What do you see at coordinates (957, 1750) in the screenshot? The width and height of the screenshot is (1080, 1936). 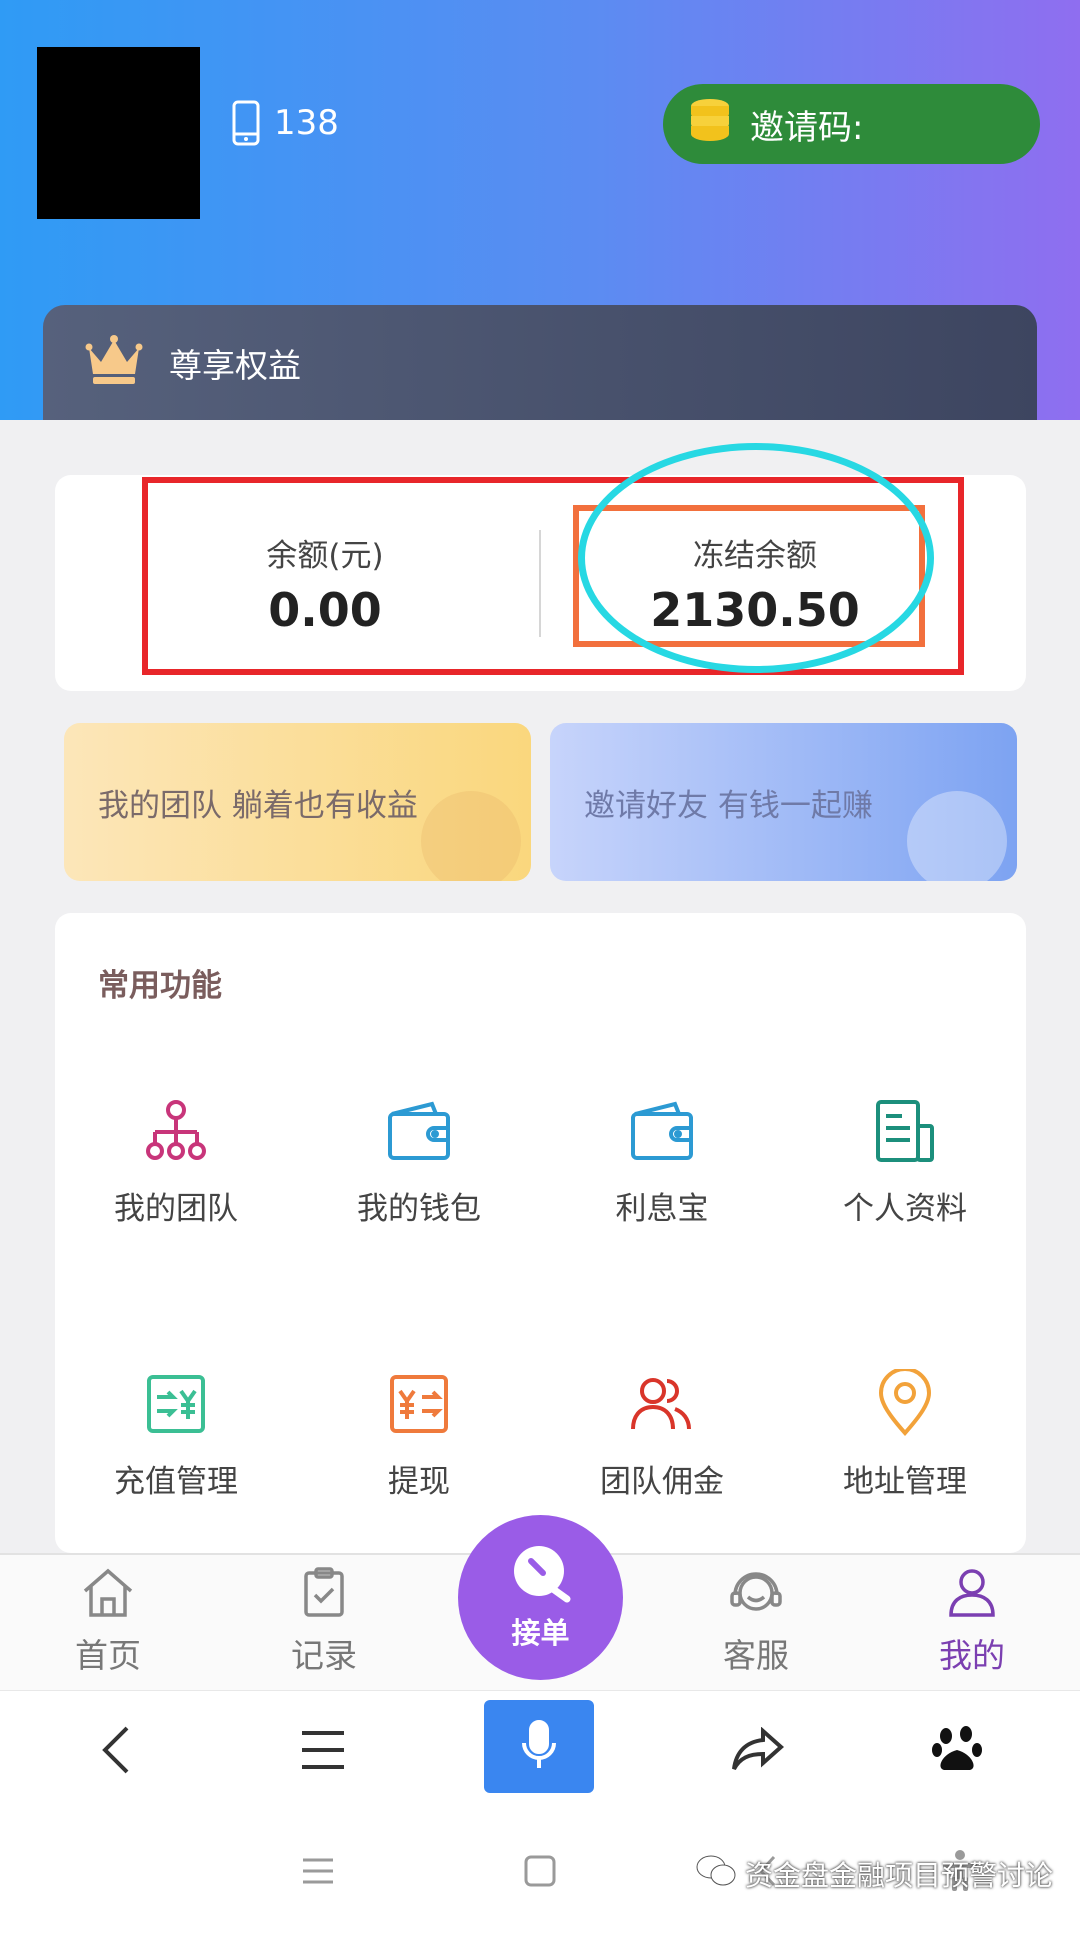 I see `baidu-paw-icon` at bounding box center [957, 1750].